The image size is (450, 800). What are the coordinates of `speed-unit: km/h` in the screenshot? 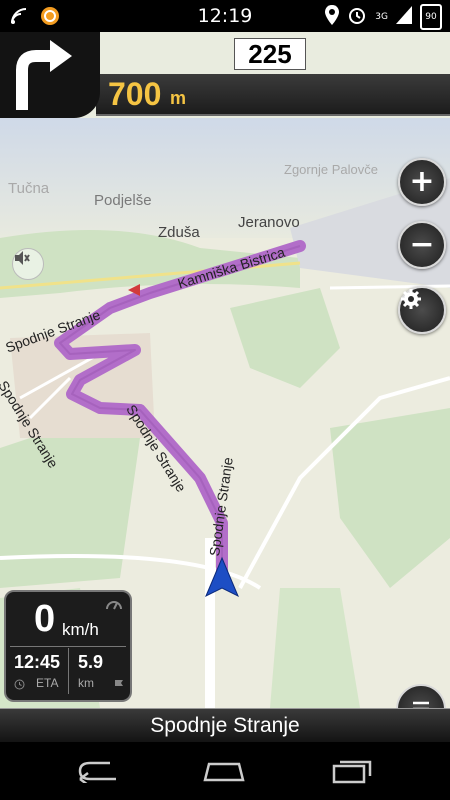 It's located at (80, 629).